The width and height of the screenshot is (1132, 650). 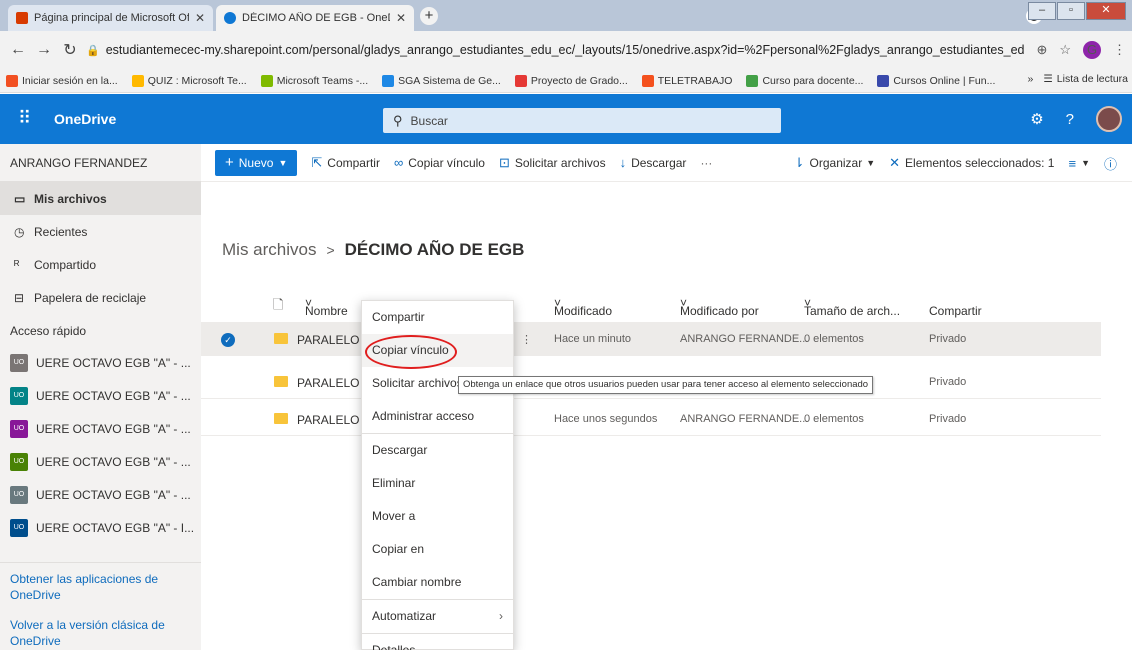 What do you see at coordinates (582, 120) in the screenshot?
I see `search-box: ⚲ Buscar` at bounding box center [582, 120].